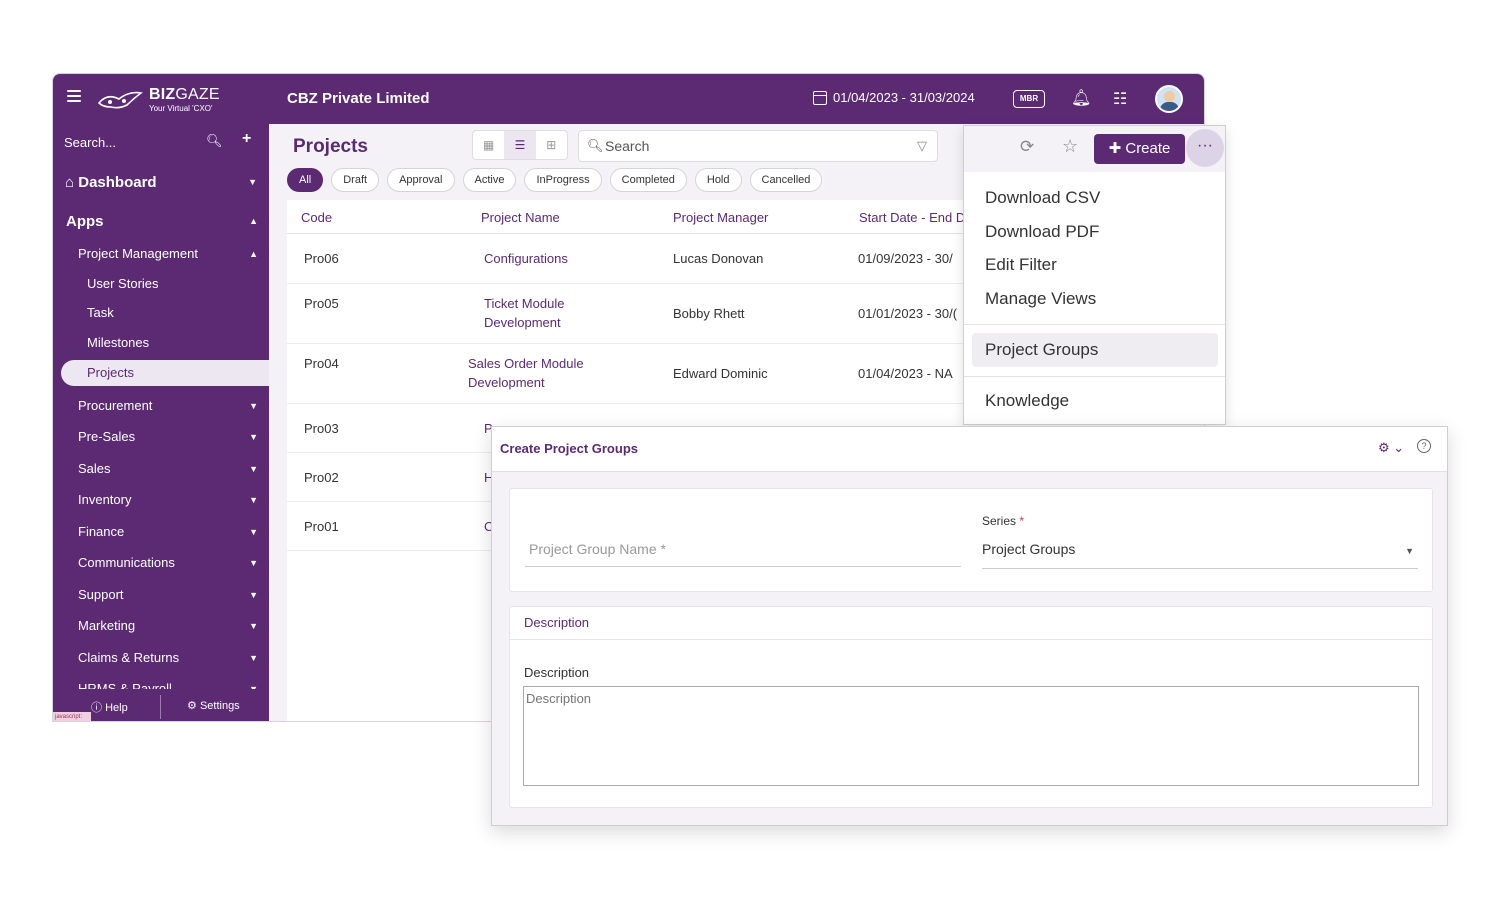  I want to click on sidebar-item-marketing: Marketing ▼, so click(168, 625).